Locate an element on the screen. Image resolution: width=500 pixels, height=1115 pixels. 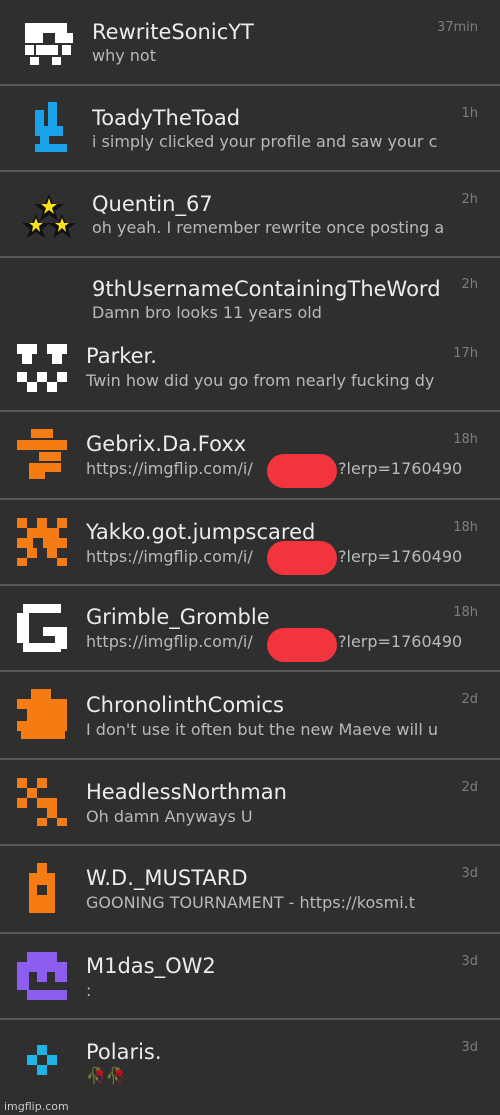
conversation-name: Quentin_67 is located at coordinates (152, 204).